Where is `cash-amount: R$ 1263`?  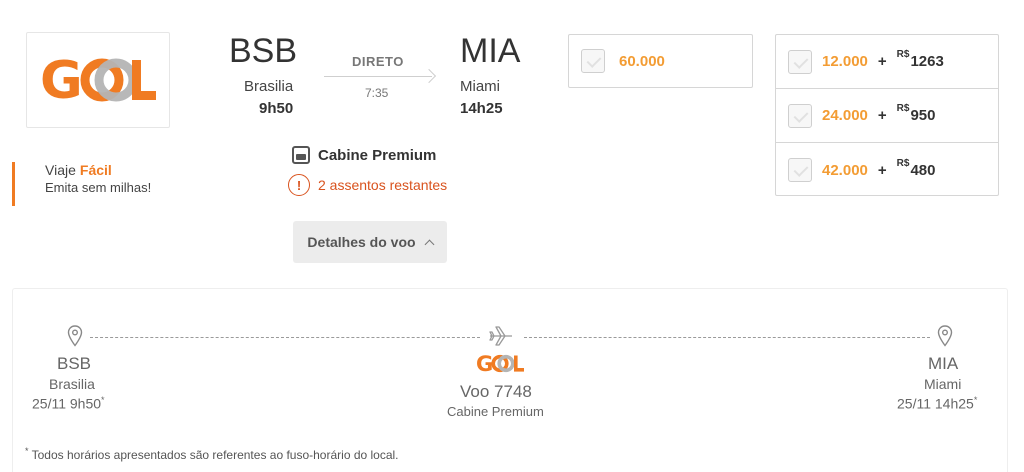
cash-amount: R$ 1263 is located at coordinates (920, 59).